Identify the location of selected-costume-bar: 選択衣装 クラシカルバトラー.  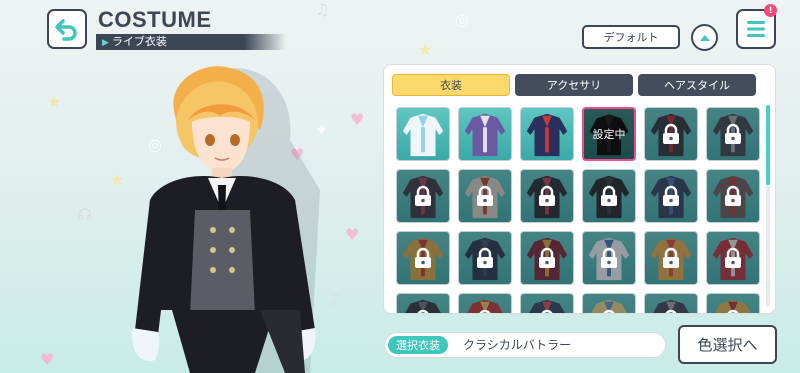
(525, 345).